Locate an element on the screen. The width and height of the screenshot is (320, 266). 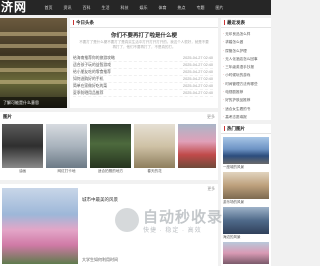
news-item: 如何选购好的手机 2025-04-27 02:40 is located at coordinates (143, 79).